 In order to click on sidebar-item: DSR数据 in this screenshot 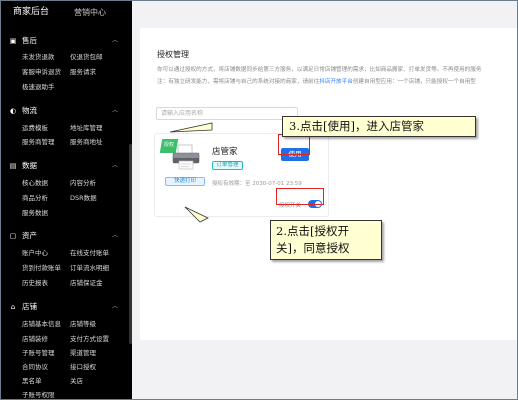, I will do `click(98, 198)`.